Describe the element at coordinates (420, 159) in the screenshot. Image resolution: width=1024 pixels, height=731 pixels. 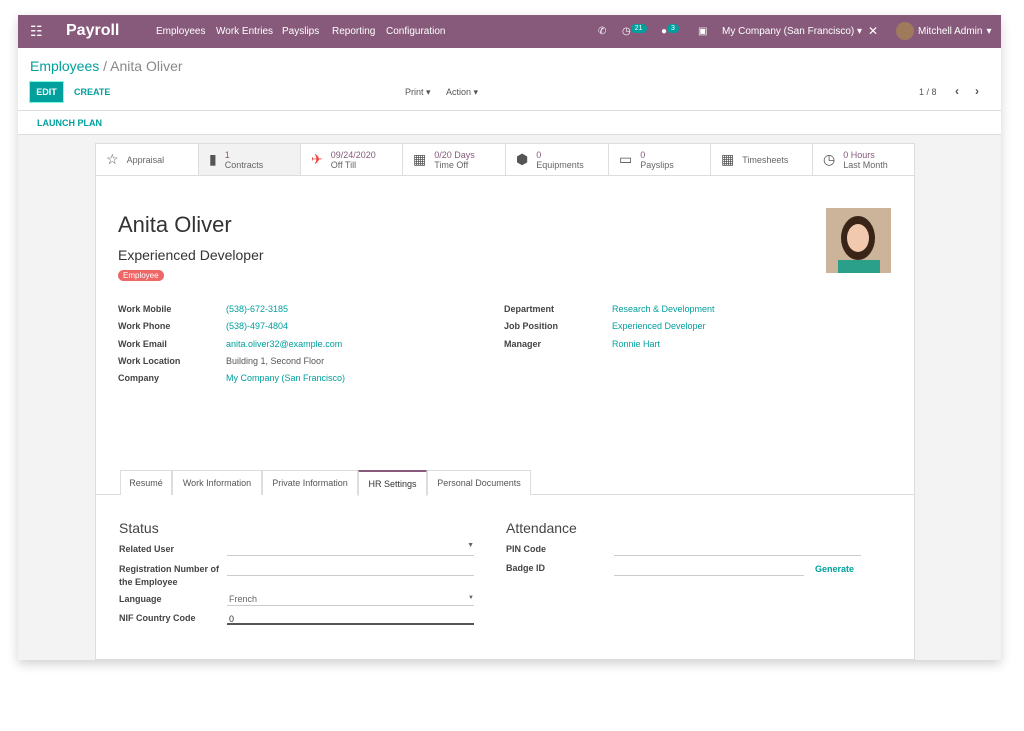
I see `calendar-icon: ▦` at that location.